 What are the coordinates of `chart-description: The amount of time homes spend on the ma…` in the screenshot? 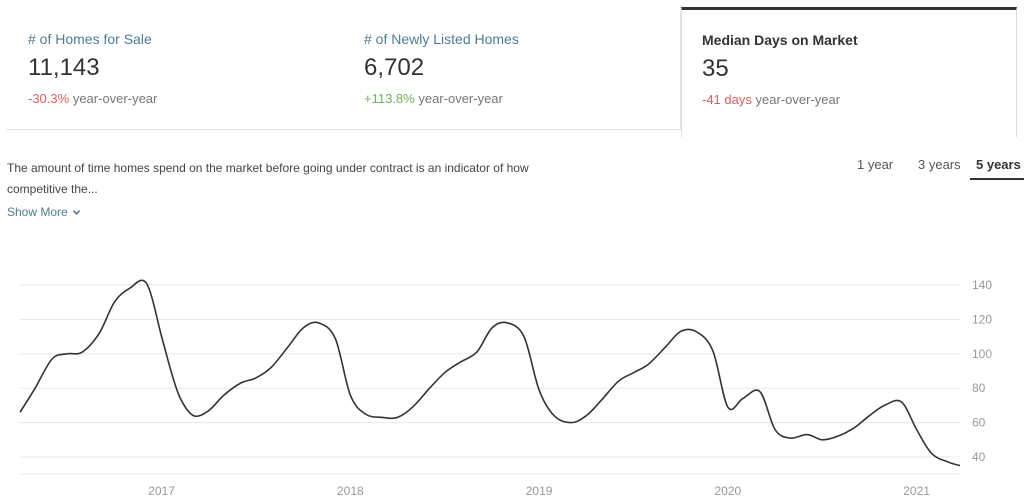 It's located at (268, 178).